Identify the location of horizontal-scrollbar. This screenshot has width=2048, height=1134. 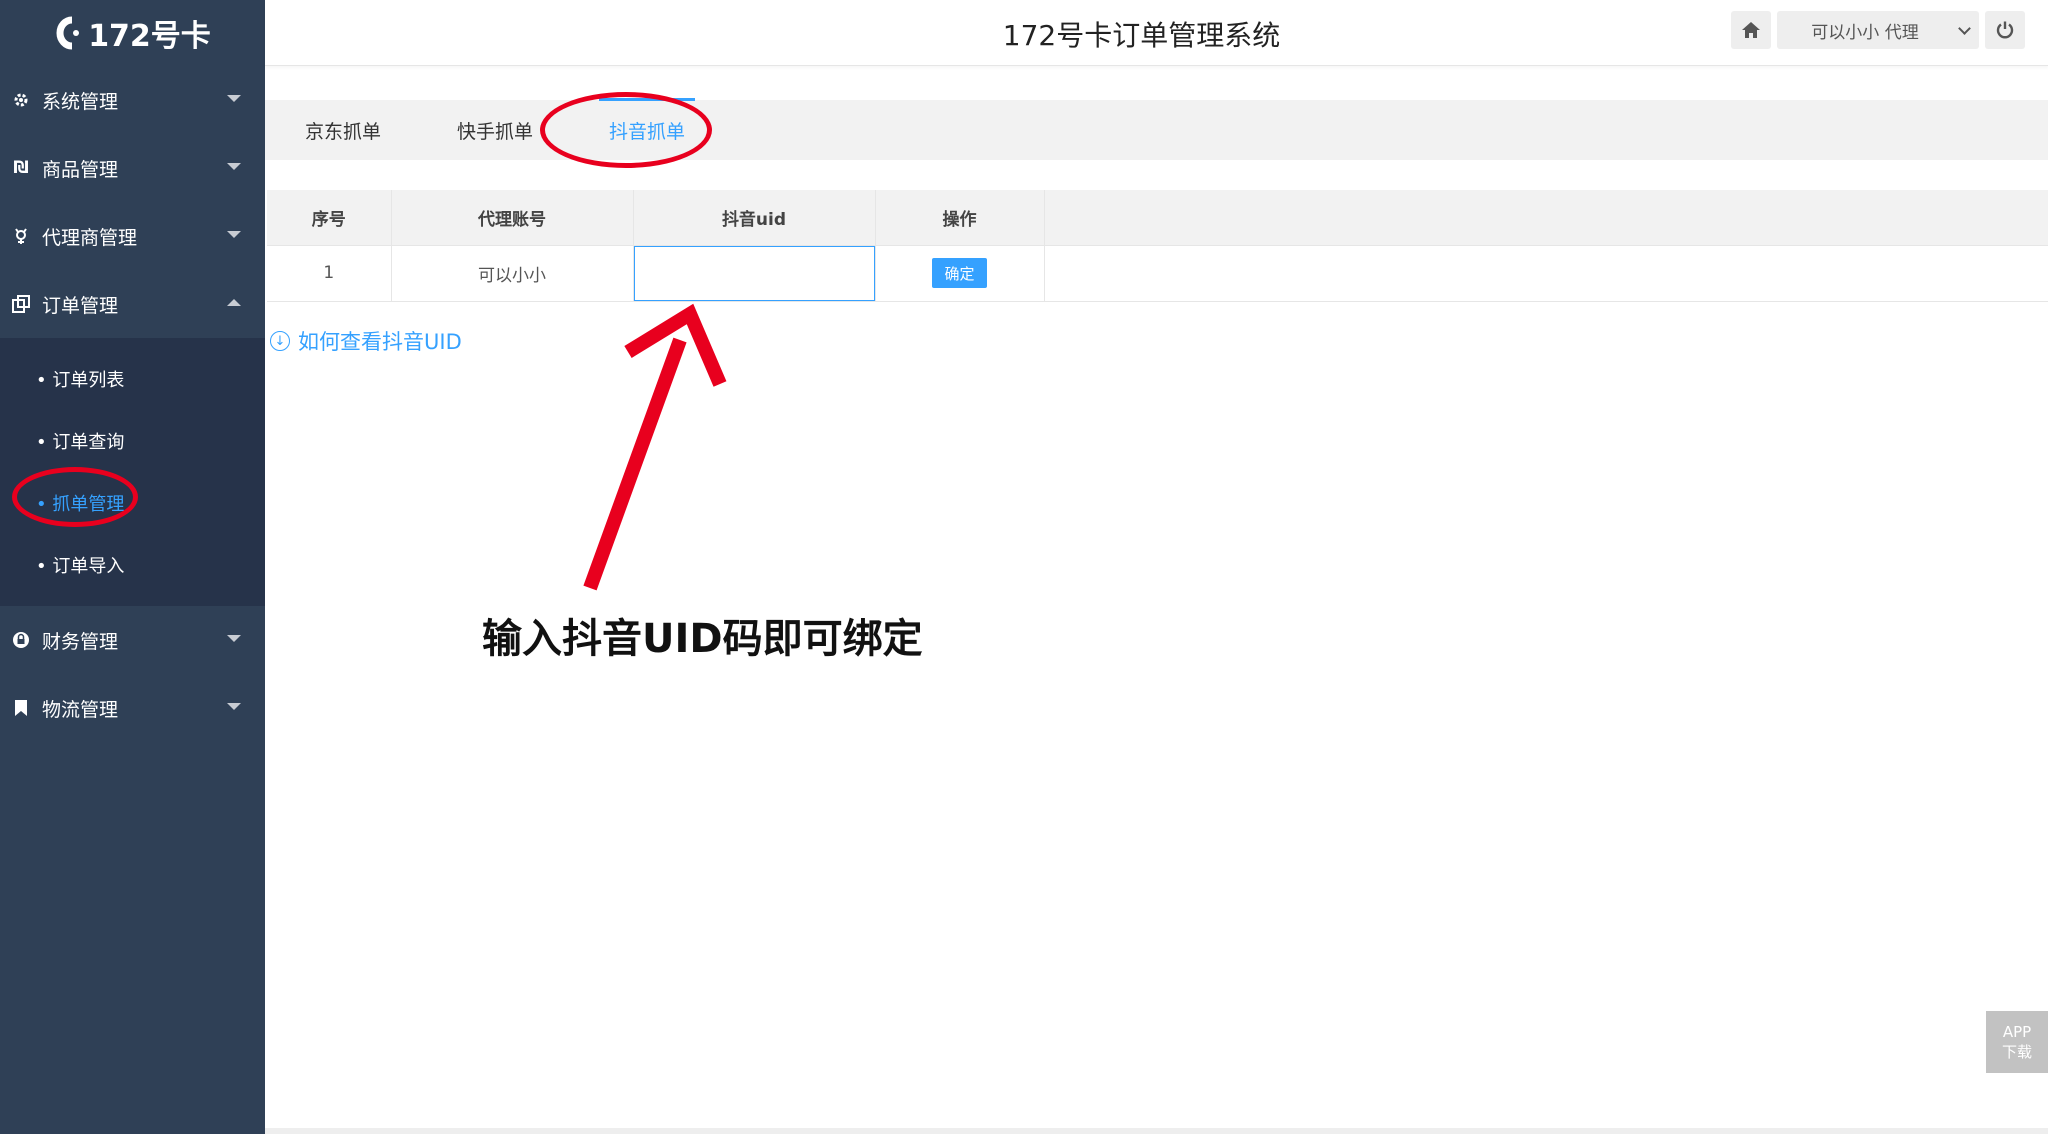
(1156, 1131).